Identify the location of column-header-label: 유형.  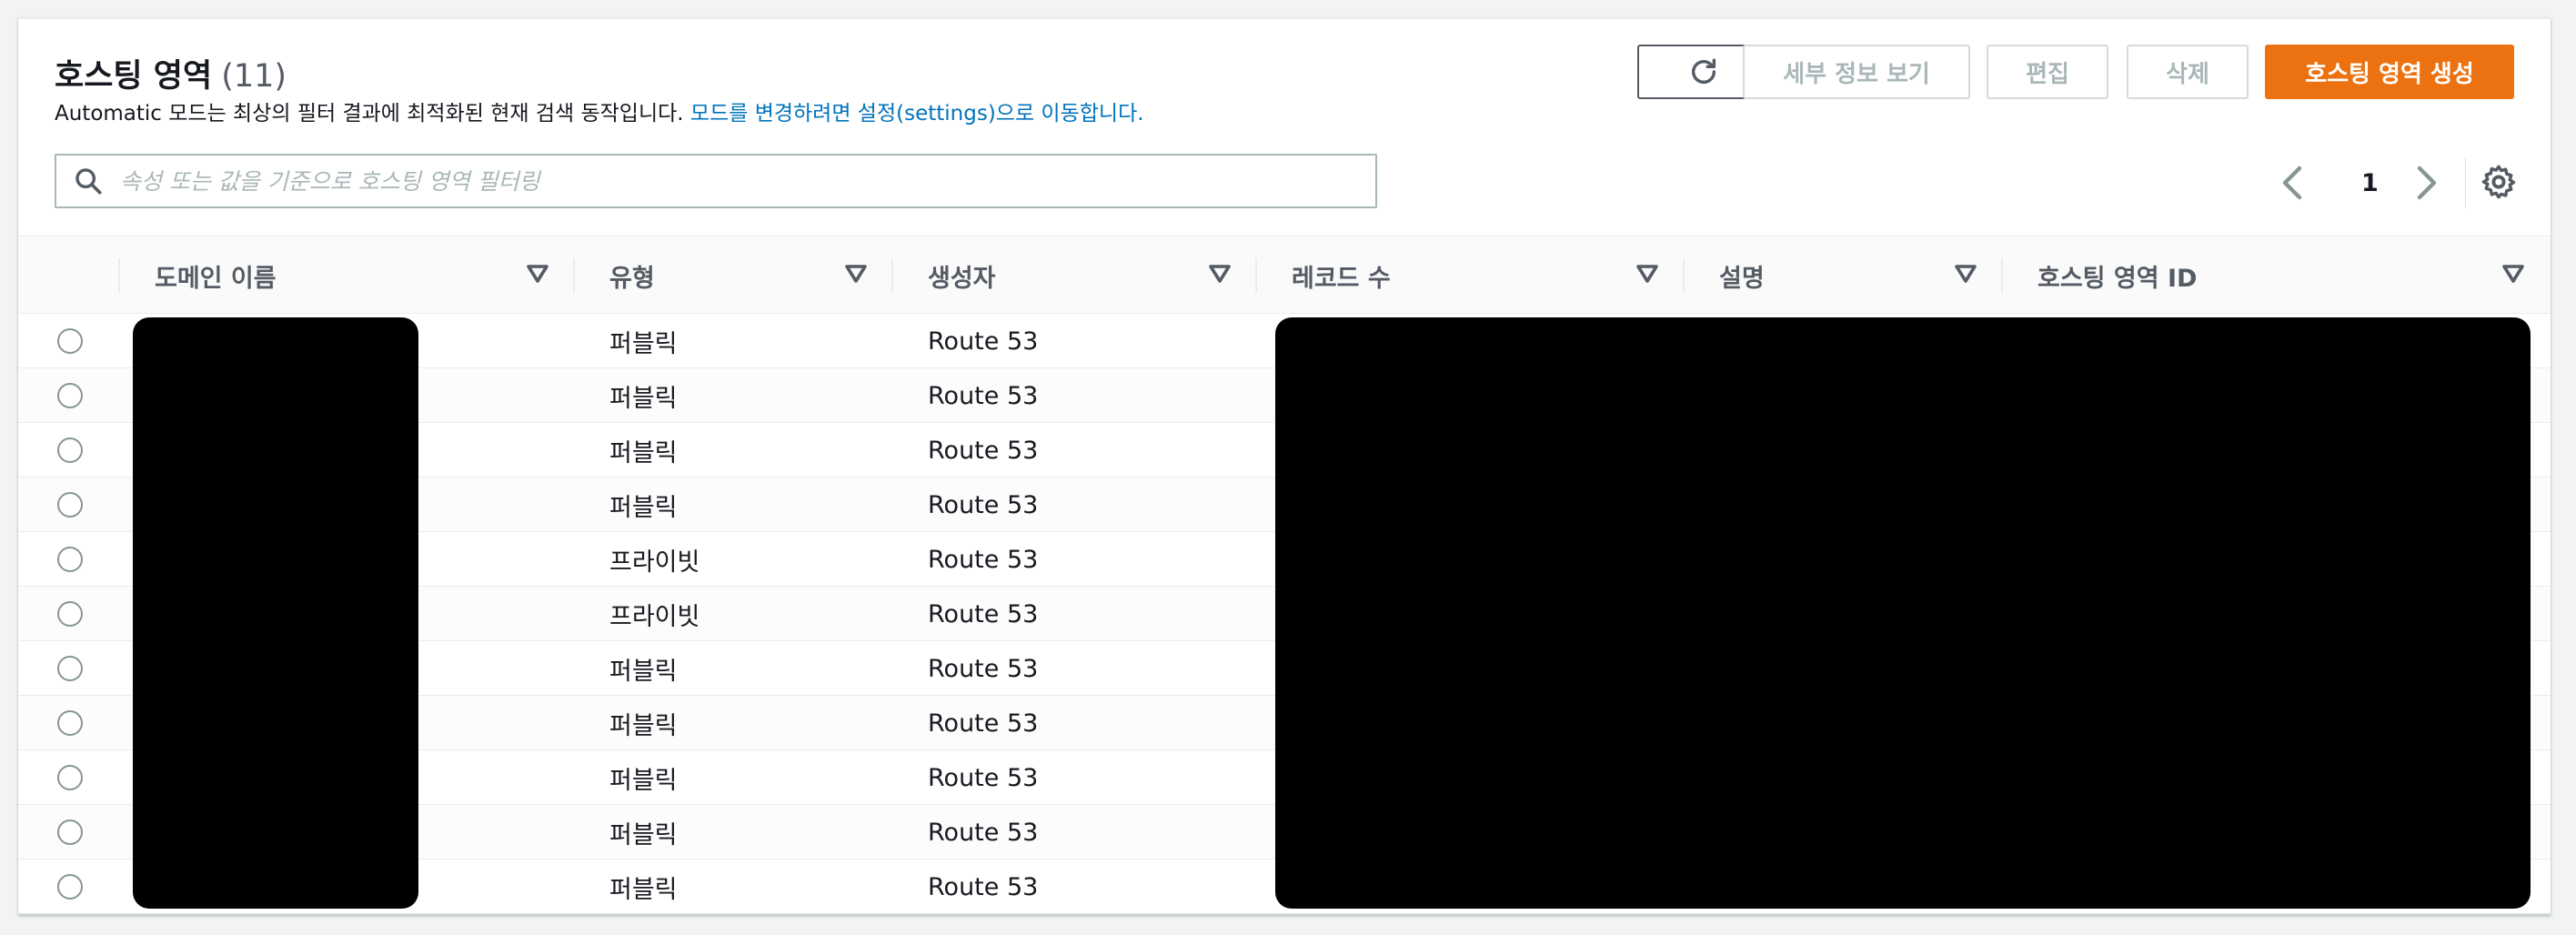
(632, 278).